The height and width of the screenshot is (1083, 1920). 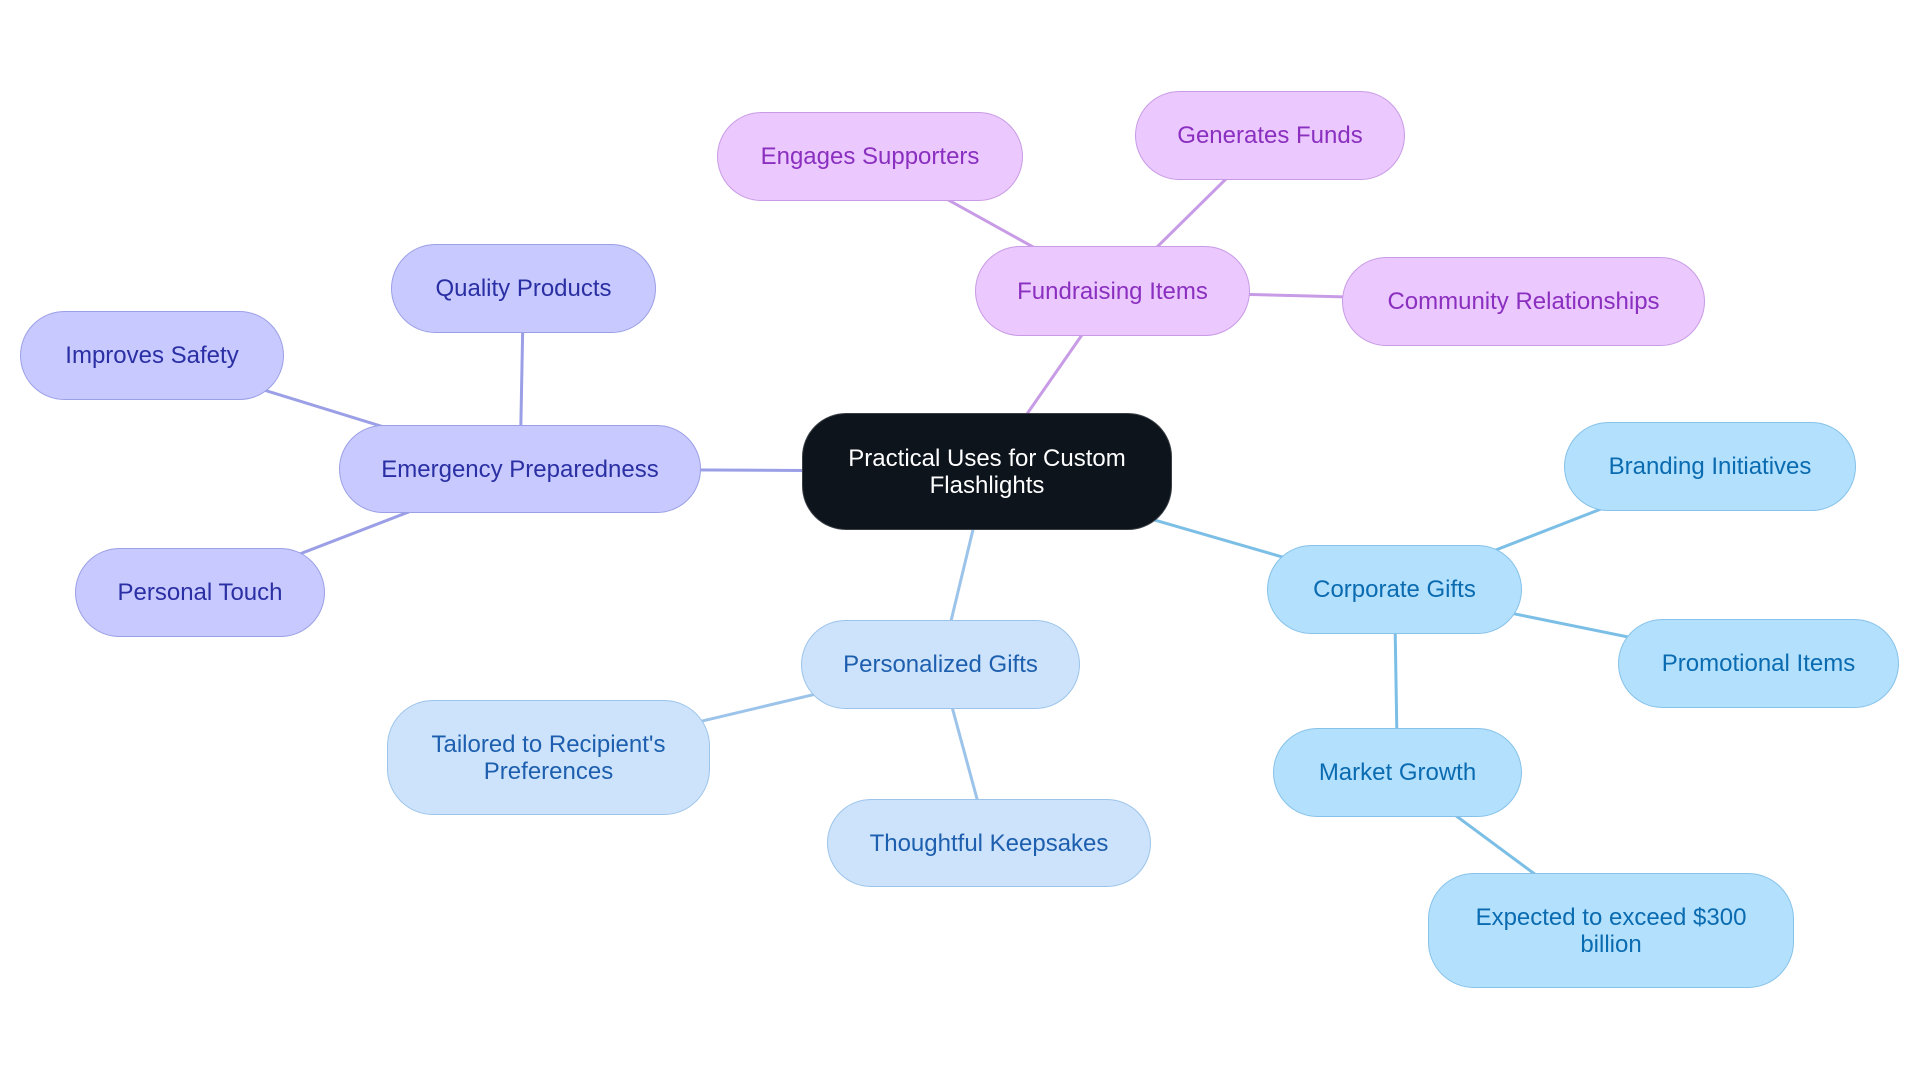 What do you see at coordinates (200, 592) in the screenshot?
I see `node-personal-touch: Personal Touch` at bounding box center [200, 592].